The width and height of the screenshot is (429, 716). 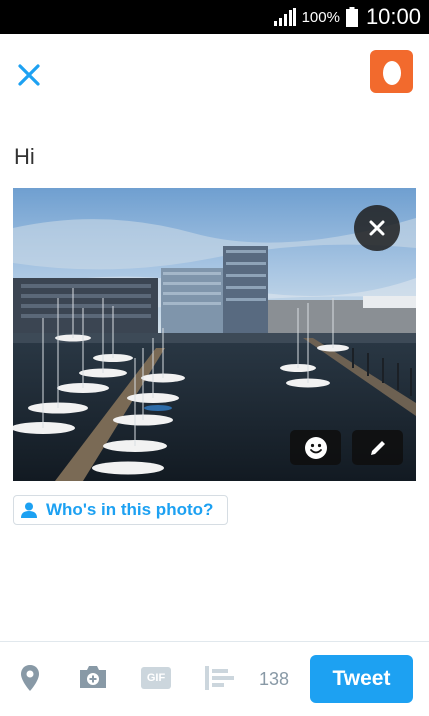 I want to click on egg-avatar-icon, so click(x=391, y=72).